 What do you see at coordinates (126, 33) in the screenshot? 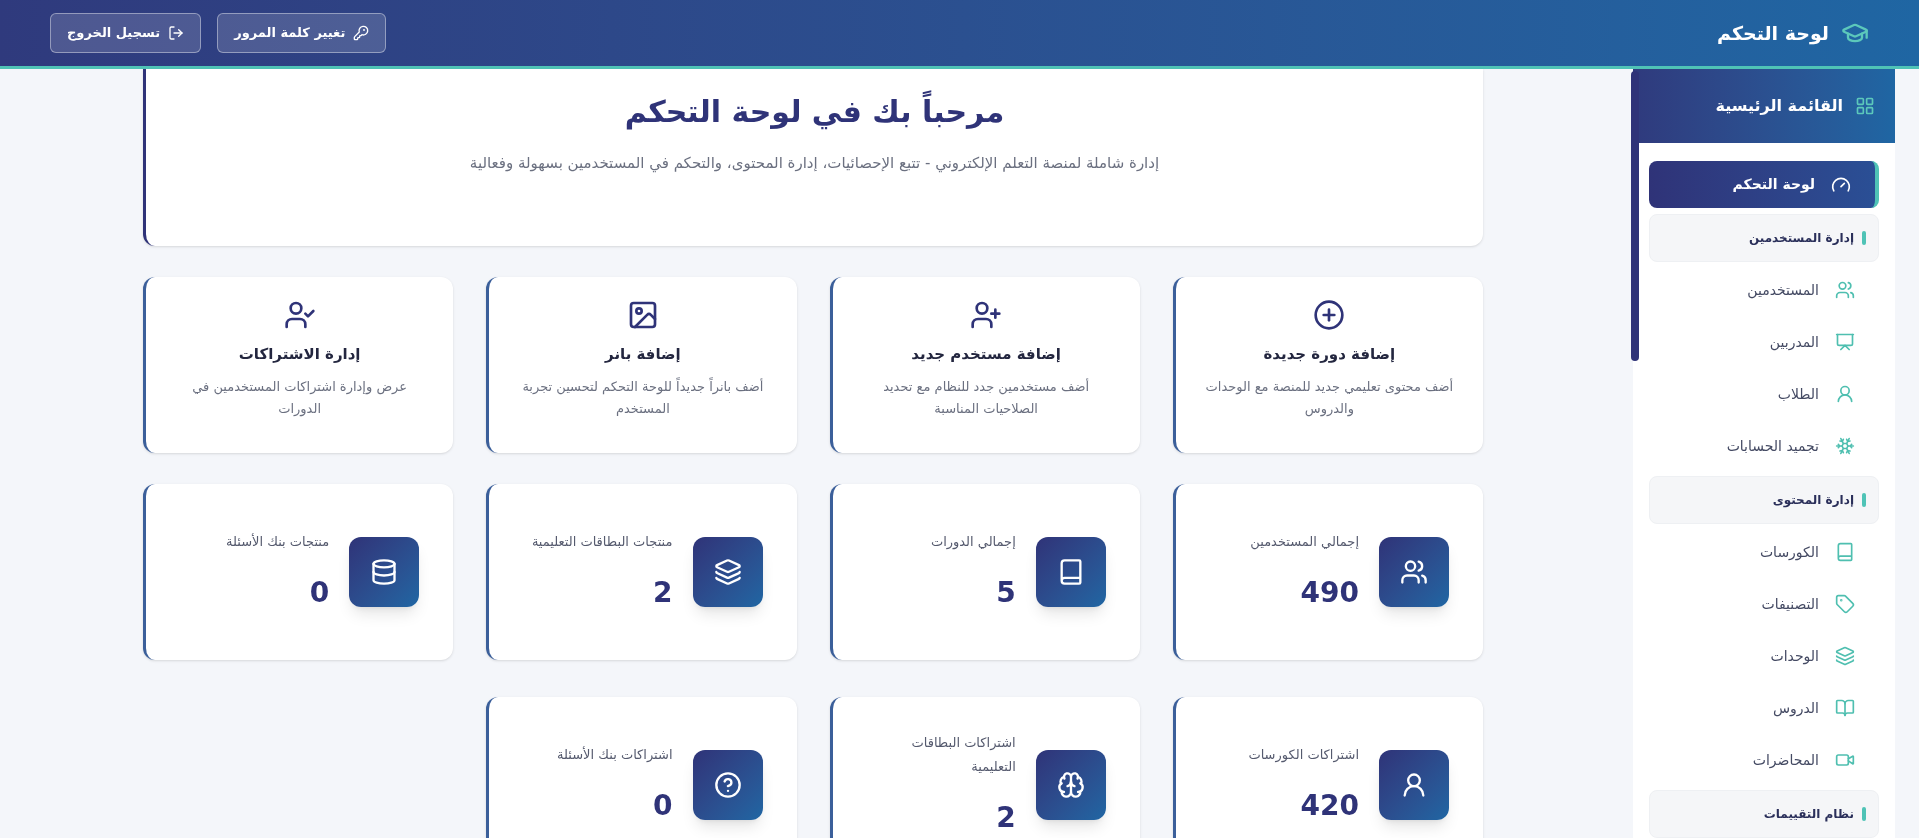
I see `logout-button: تسجيل الخروج` at bounding box center [126, 33].